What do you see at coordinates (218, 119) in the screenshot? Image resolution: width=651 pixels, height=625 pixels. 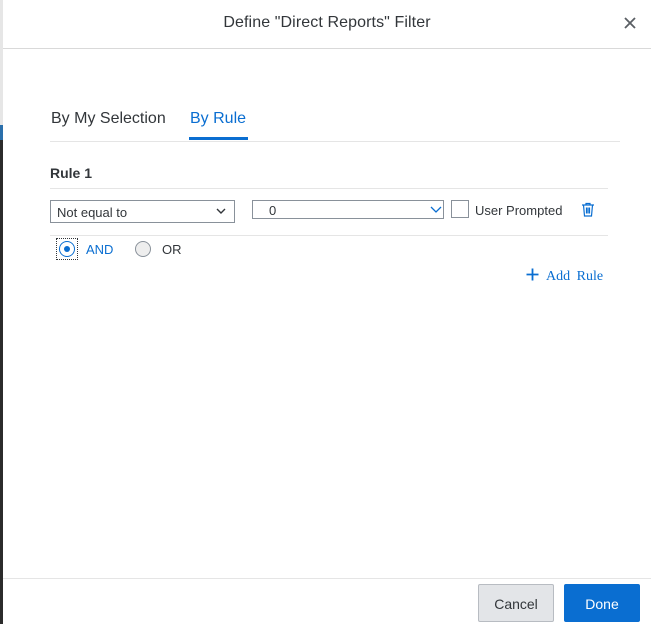 I see `tab-by-rule: By Rule` at bounding box center [218, 119].